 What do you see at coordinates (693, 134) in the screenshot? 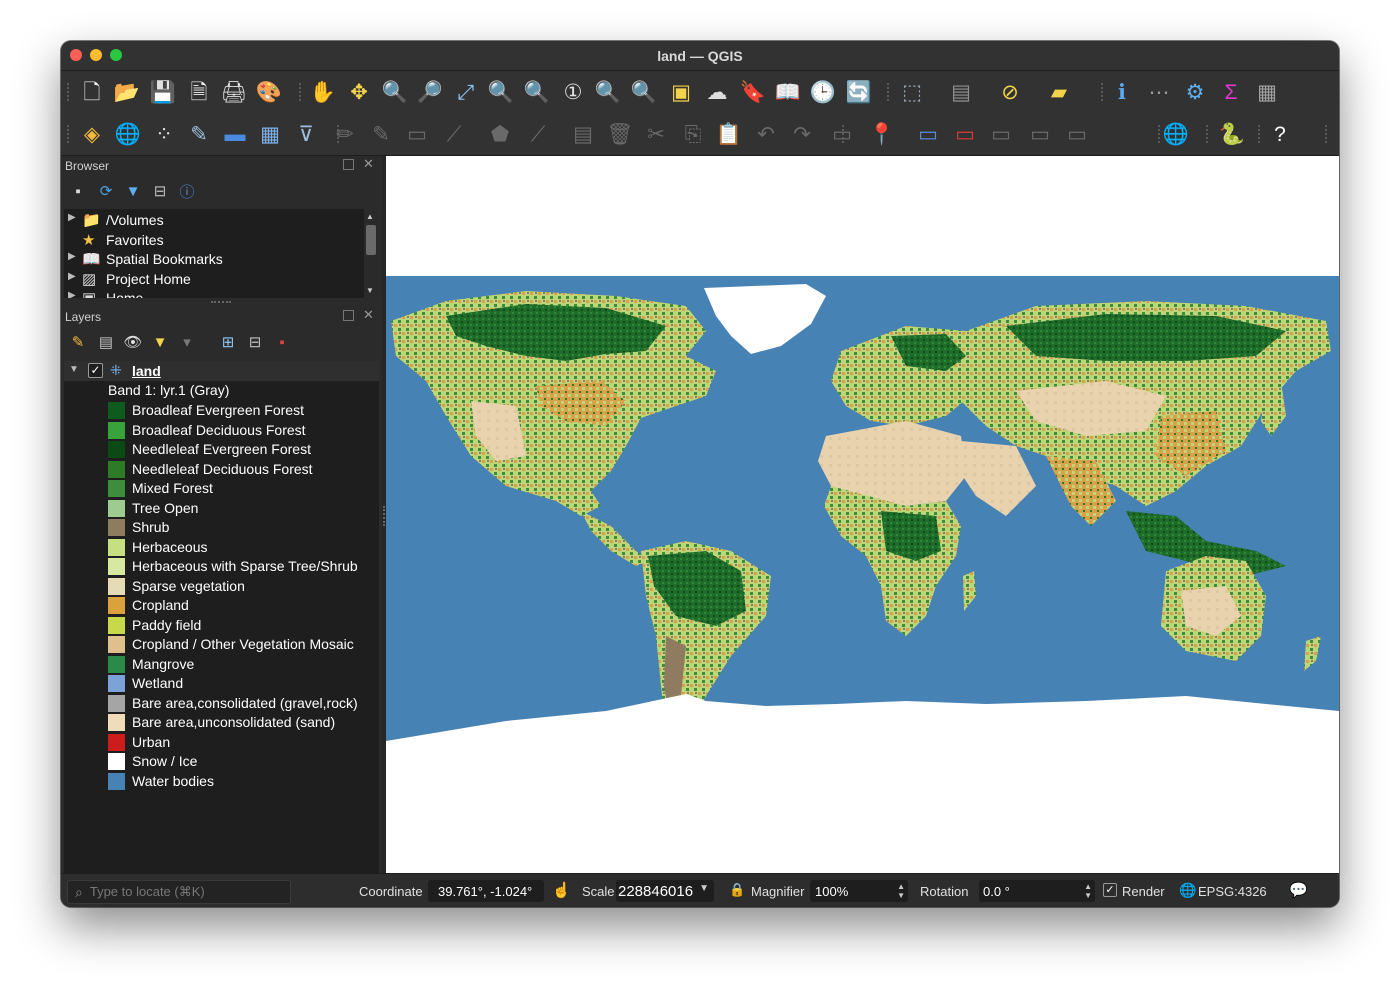
I see `copy-features-icon: ⎘` at bounding box center [693, 134].